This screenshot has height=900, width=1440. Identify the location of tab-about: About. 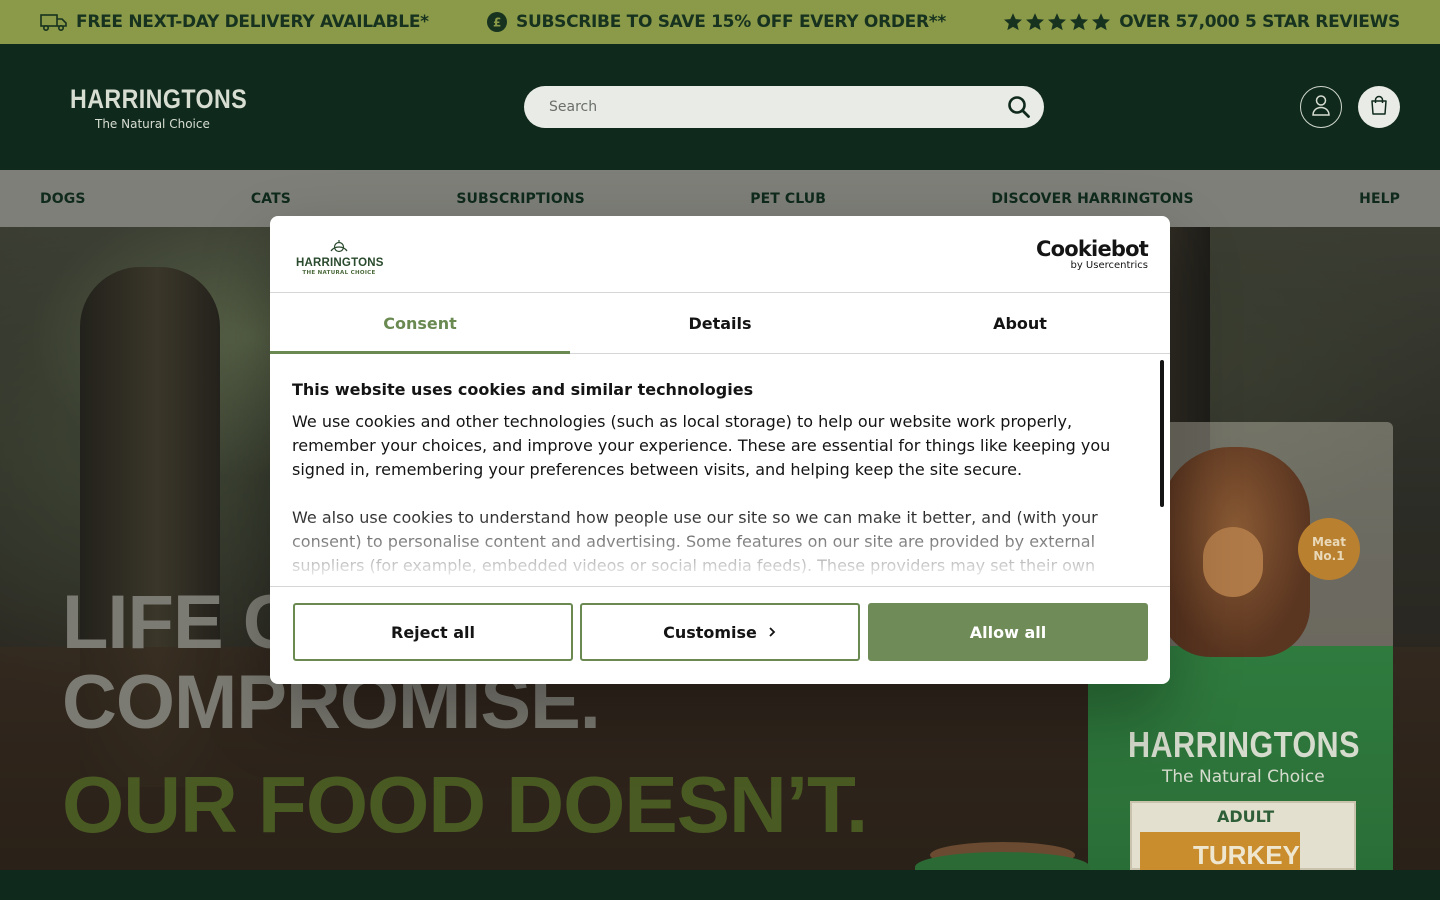
(1020, 323).